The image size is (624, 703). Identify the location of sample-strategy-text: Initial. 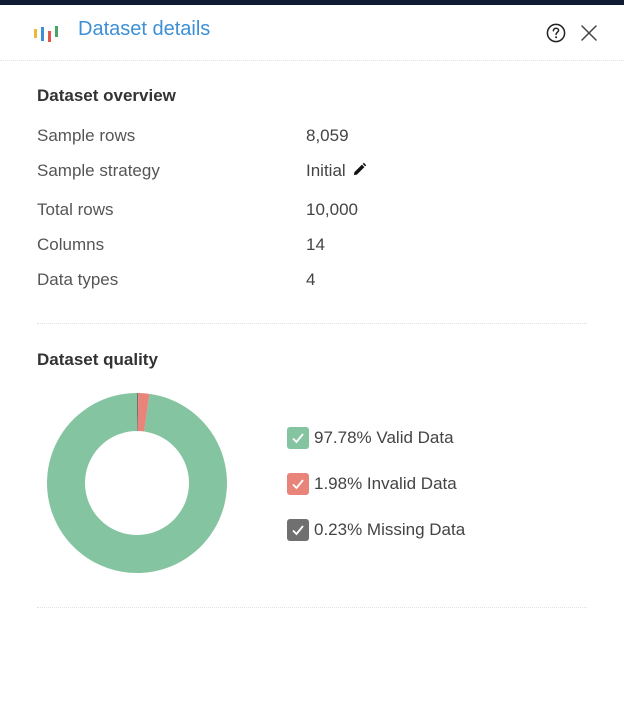
(326, 170).